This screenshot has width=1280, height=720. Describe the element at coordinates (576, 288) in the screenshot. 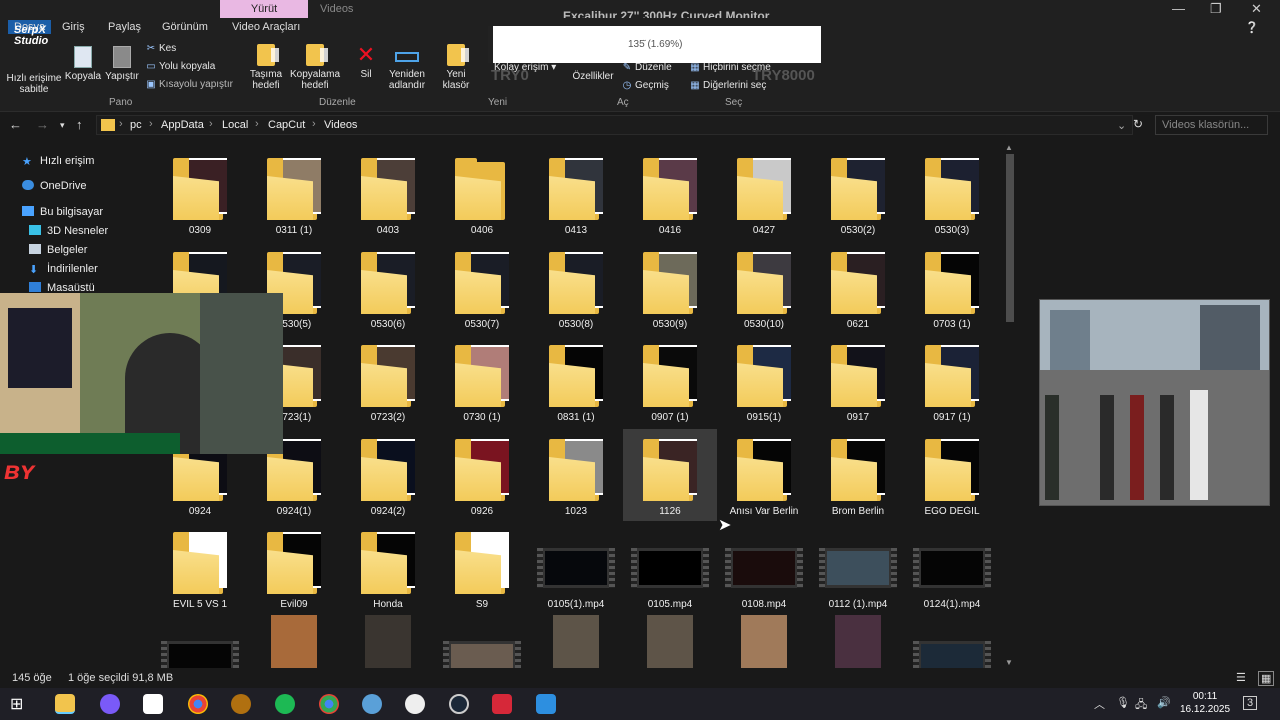

I see `folder-item: 0530(8)` at that location.